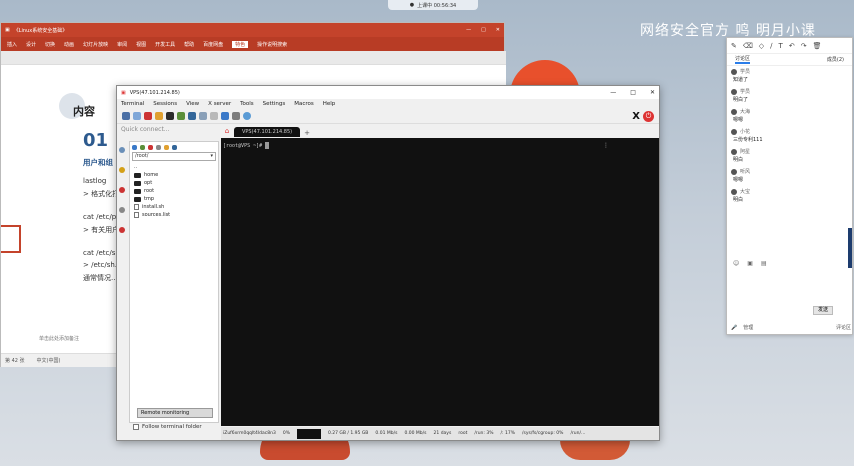 This screenshot has height=466, width=854. Describe the element at coordinates (307, 133) in the screenshot. I see `new-tab-icon: +` at that location.